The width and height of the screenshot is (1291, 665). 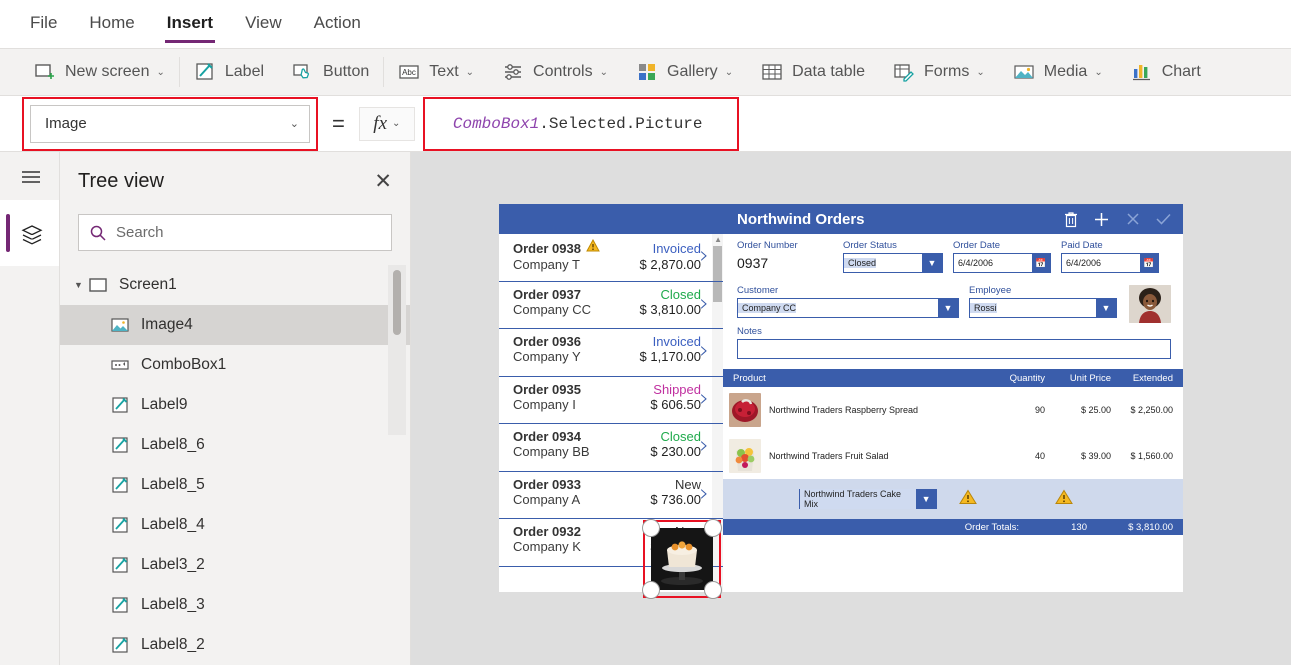 I want to click on media-icon, so click(x=1024, y=72).